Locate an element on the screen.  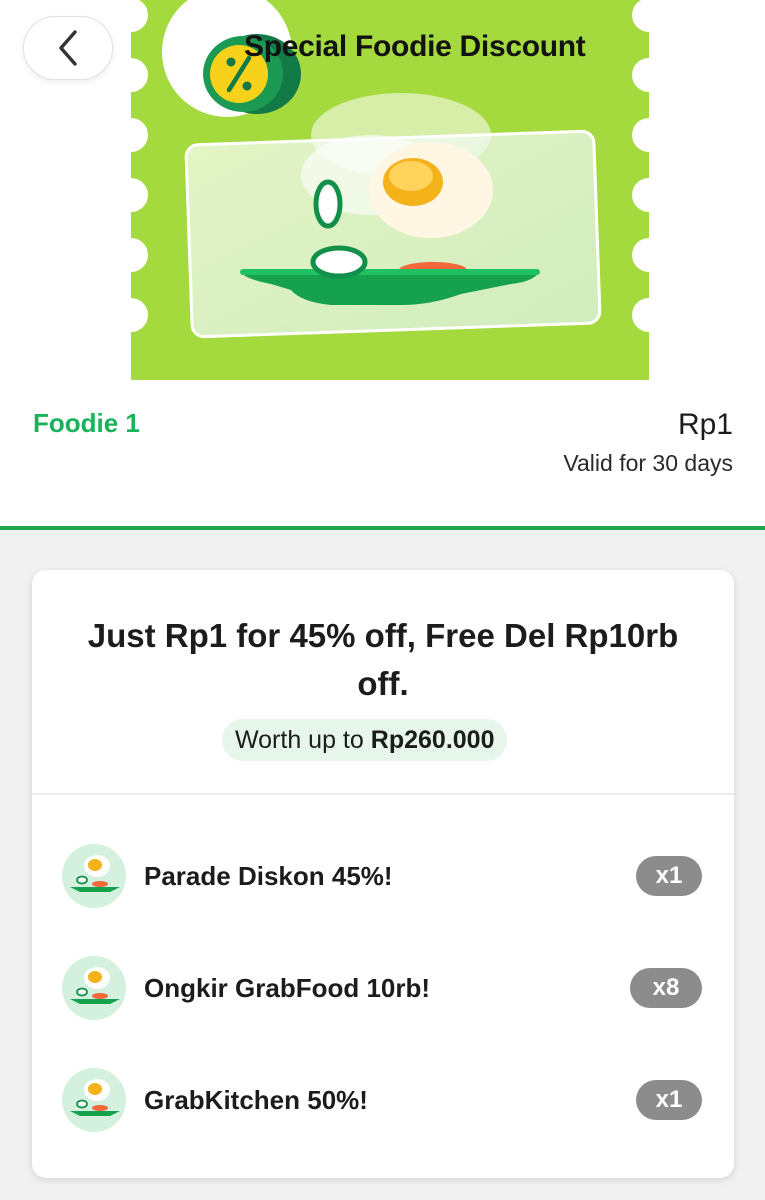
card-separator is located at coordinates (383, 794).